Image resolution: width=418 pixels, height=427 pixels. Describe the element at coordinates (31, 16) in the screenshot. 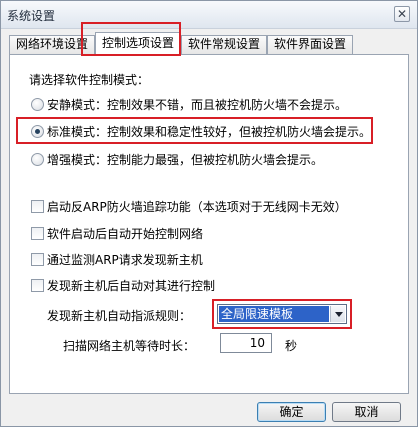

I see `window-title: 系统设置` at that location.